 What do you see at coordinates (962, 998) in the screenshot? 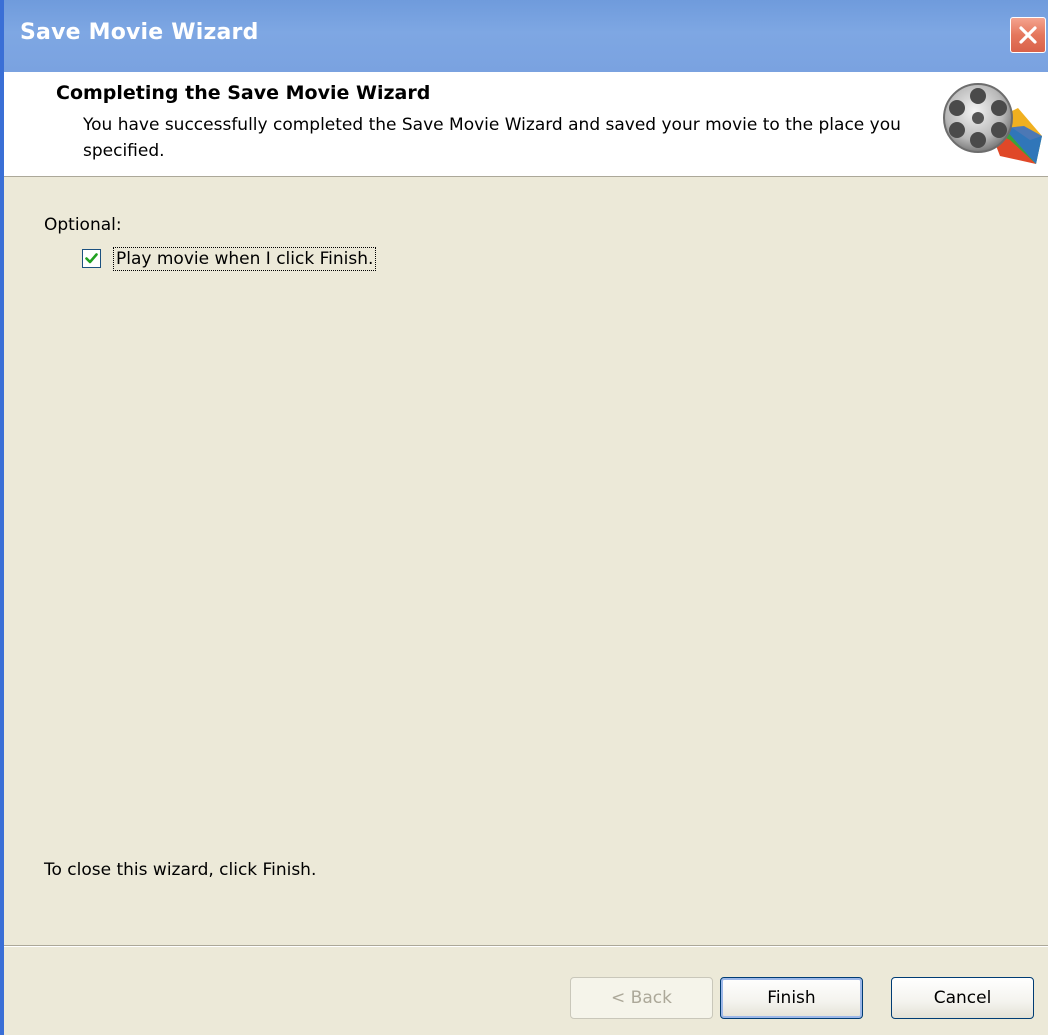
I see `cancel-button: Cancel` at bounding box center [962, 998].